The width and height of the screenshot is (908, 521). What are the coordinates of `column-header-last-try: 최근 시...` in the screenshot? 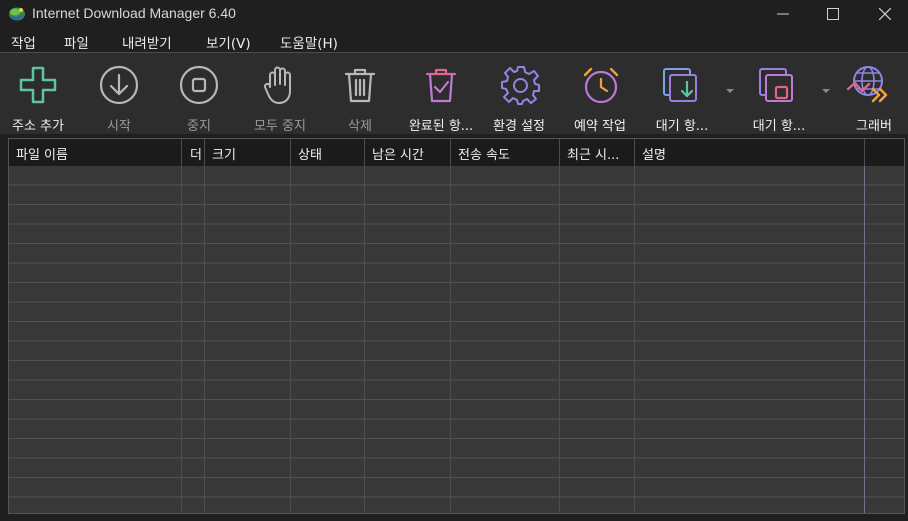 It's located at (597, 152).